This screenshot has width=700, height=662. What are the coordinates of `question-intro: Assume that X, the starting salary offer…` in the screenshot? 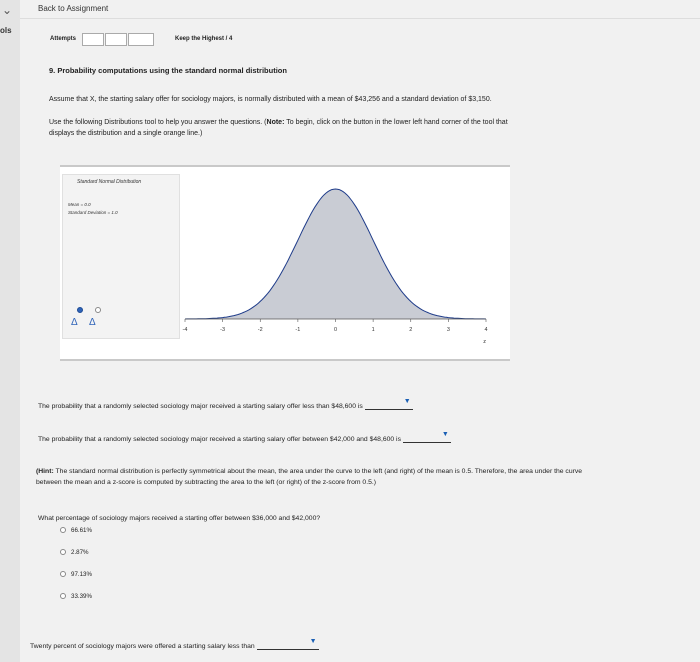 It's located at (270, 99).